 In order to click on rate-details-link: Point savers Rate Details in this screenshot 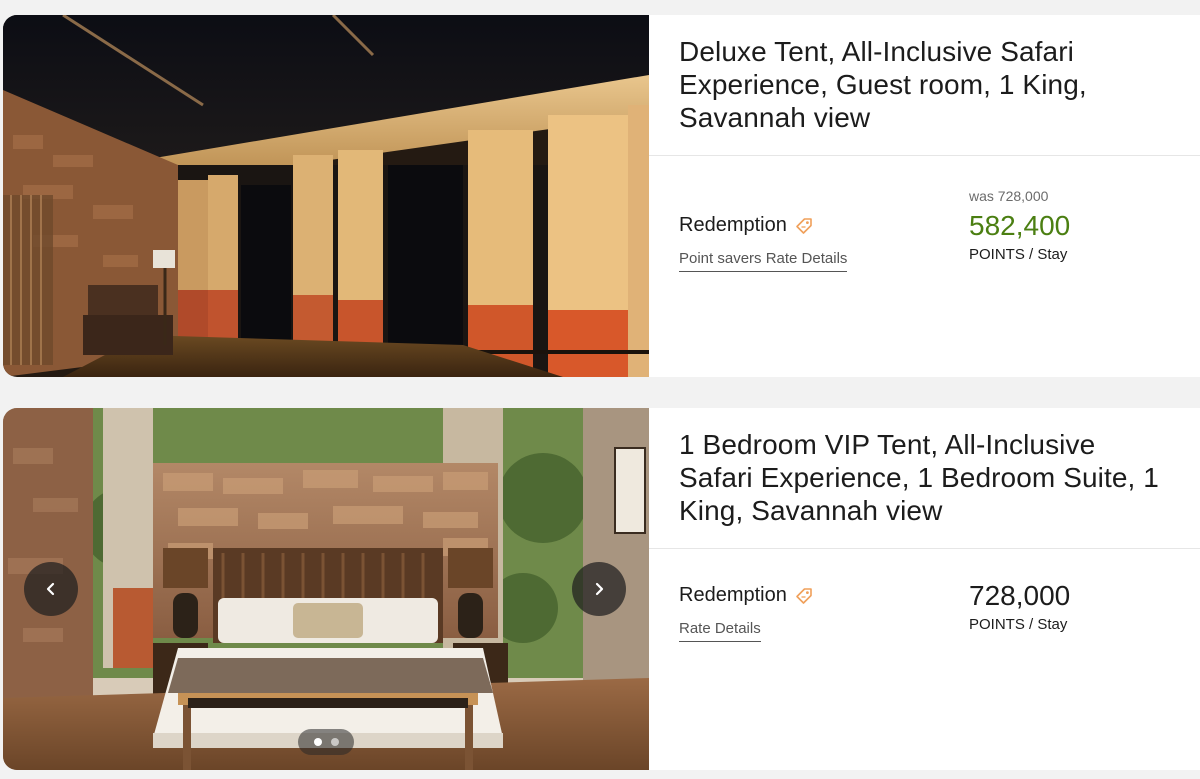, I will do `click(763, 261)`.